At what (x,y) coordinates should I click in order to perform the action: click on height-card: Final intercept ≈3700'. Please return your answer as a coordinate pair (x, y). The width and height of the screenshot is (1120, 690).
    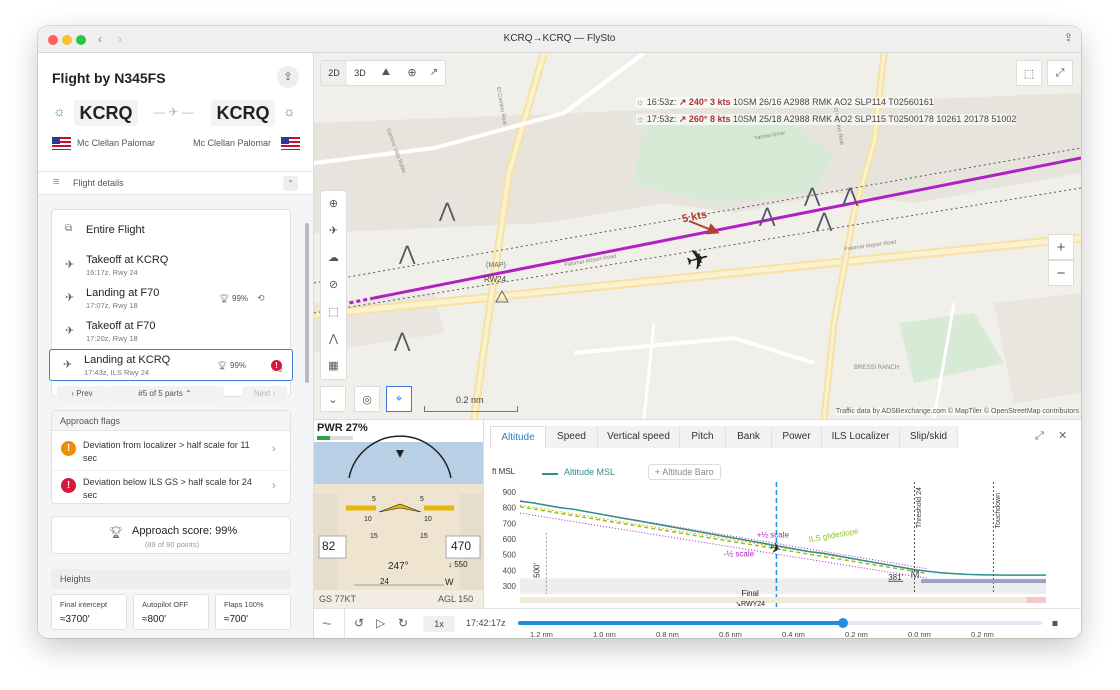
    Looking at the image, I should click on (89, 612).